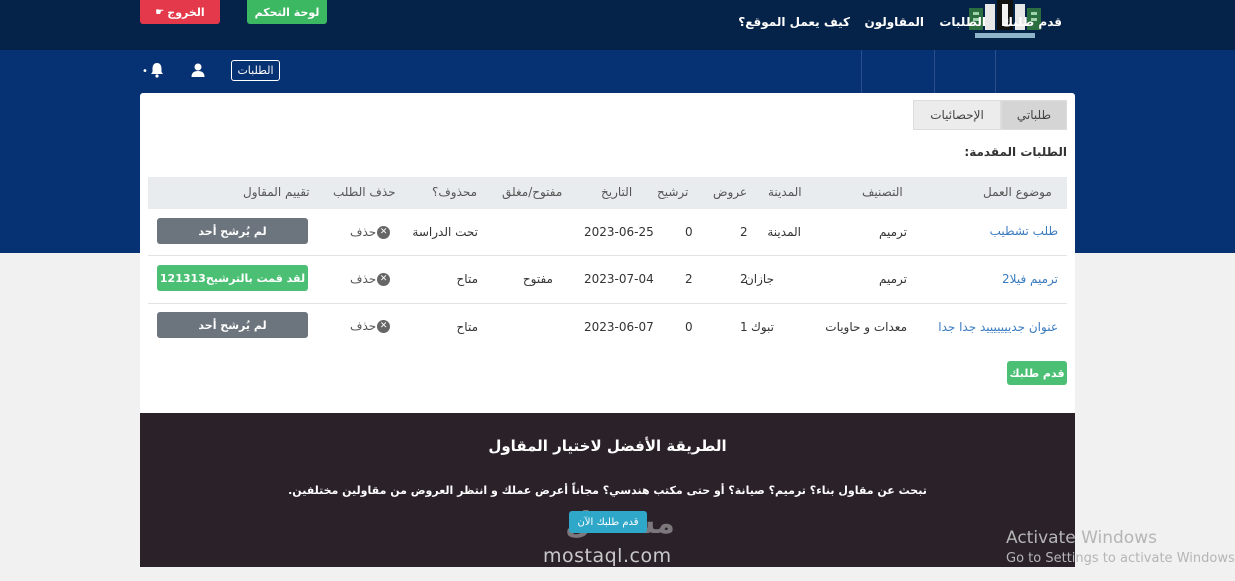 This screenshot has width=1235, height=581. Describe the element at coordinates (962, 22) in the screenshot. I see `nav-item-requests: الطلبات` at that location.